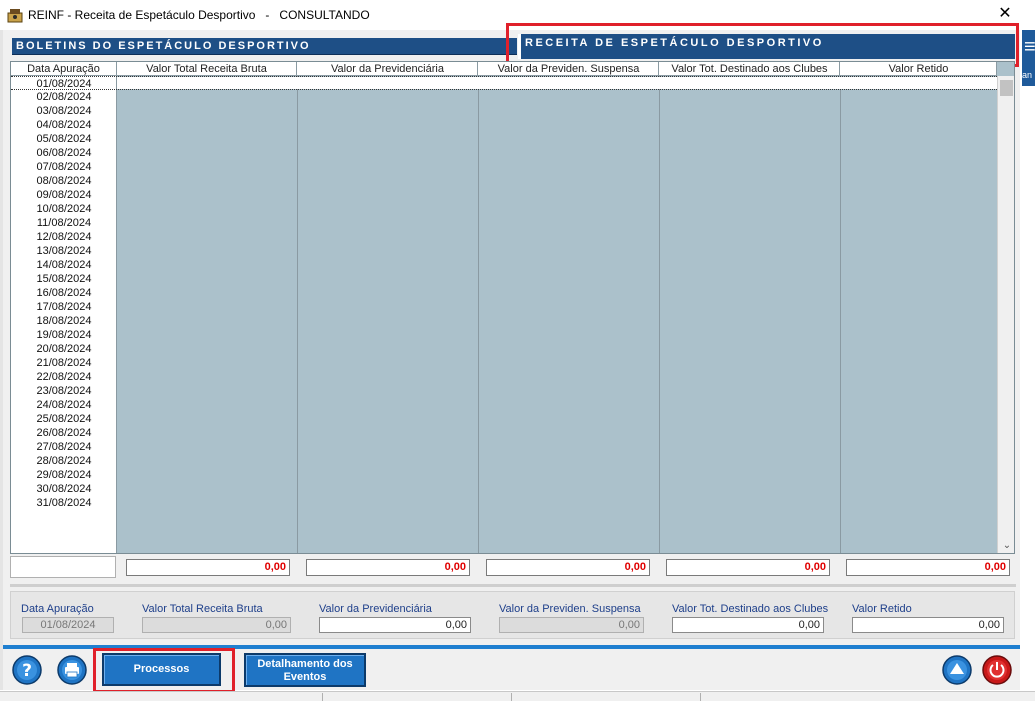  What do you see at coordinates (64, 195) in the screenshot?
I see `row-date: 09/08/2024` at bounding box center [64, 195].